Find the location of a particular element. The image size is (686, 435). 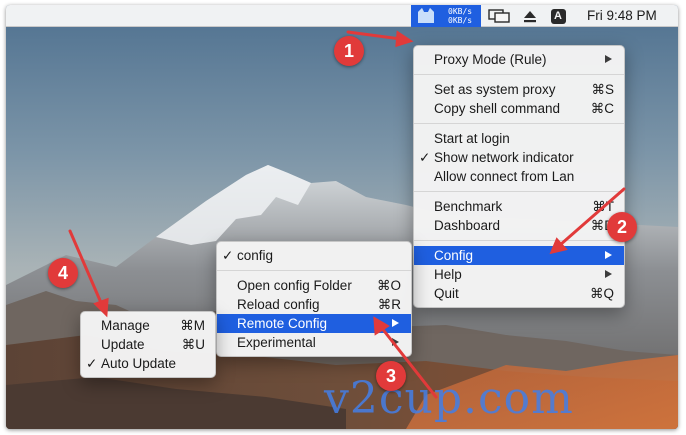

menu-item-set-system-proxy: Set as system proxy ⌘S is located at coordinates (519, 89).